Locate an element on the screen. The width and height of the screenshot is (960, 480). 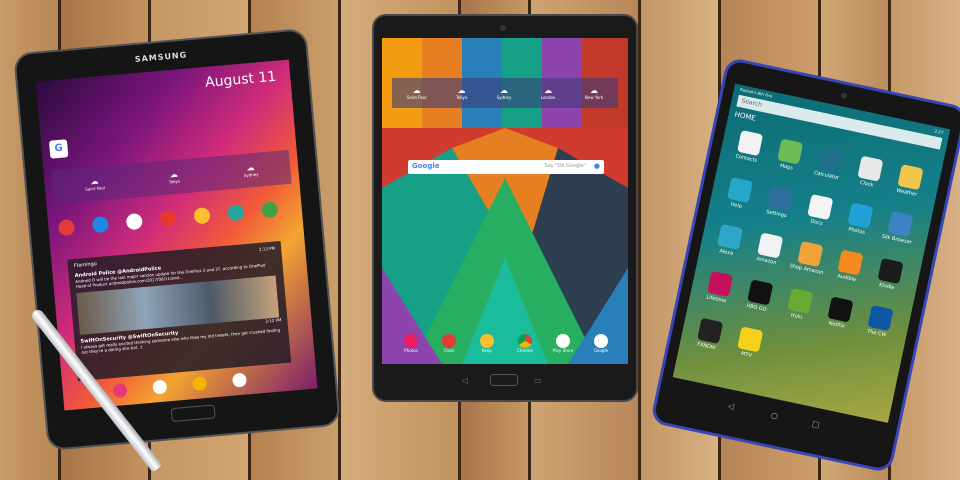
weather-item: ☁ Sydney is located at coordinates (504, 93).